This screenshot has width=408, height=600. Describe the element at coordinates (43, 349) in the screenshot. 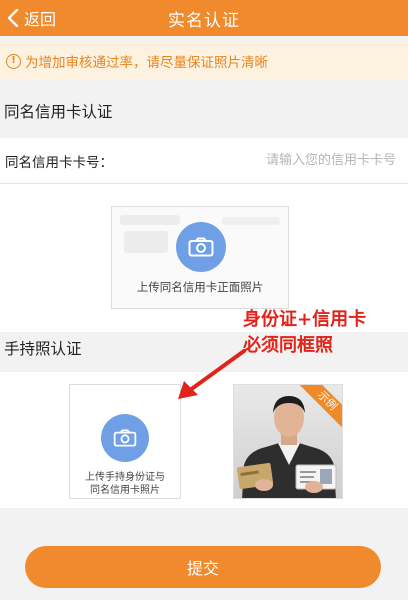

I see `hand-held-section-title: 手持照认证` at that location.